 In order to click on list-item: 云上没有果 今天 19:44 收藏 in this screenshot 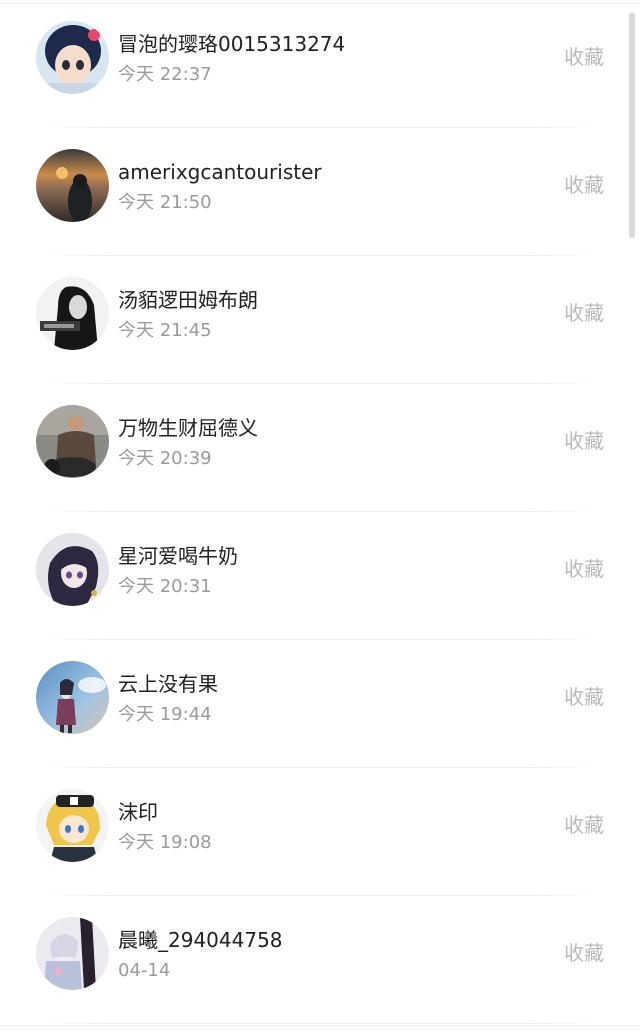, I will do `click(320, 704)`.